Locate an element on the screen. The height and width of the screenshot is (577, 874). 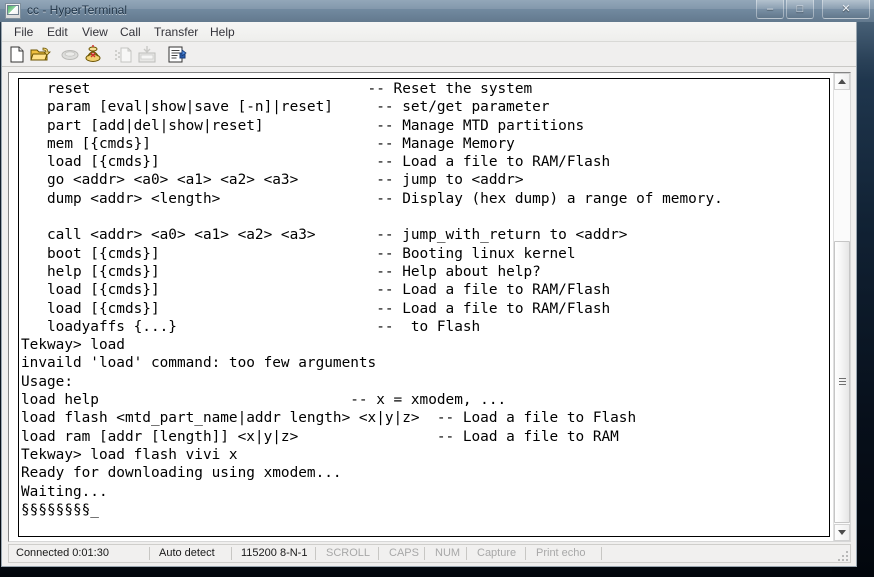
terminal-window-icon is located at coordinates (13, 11).